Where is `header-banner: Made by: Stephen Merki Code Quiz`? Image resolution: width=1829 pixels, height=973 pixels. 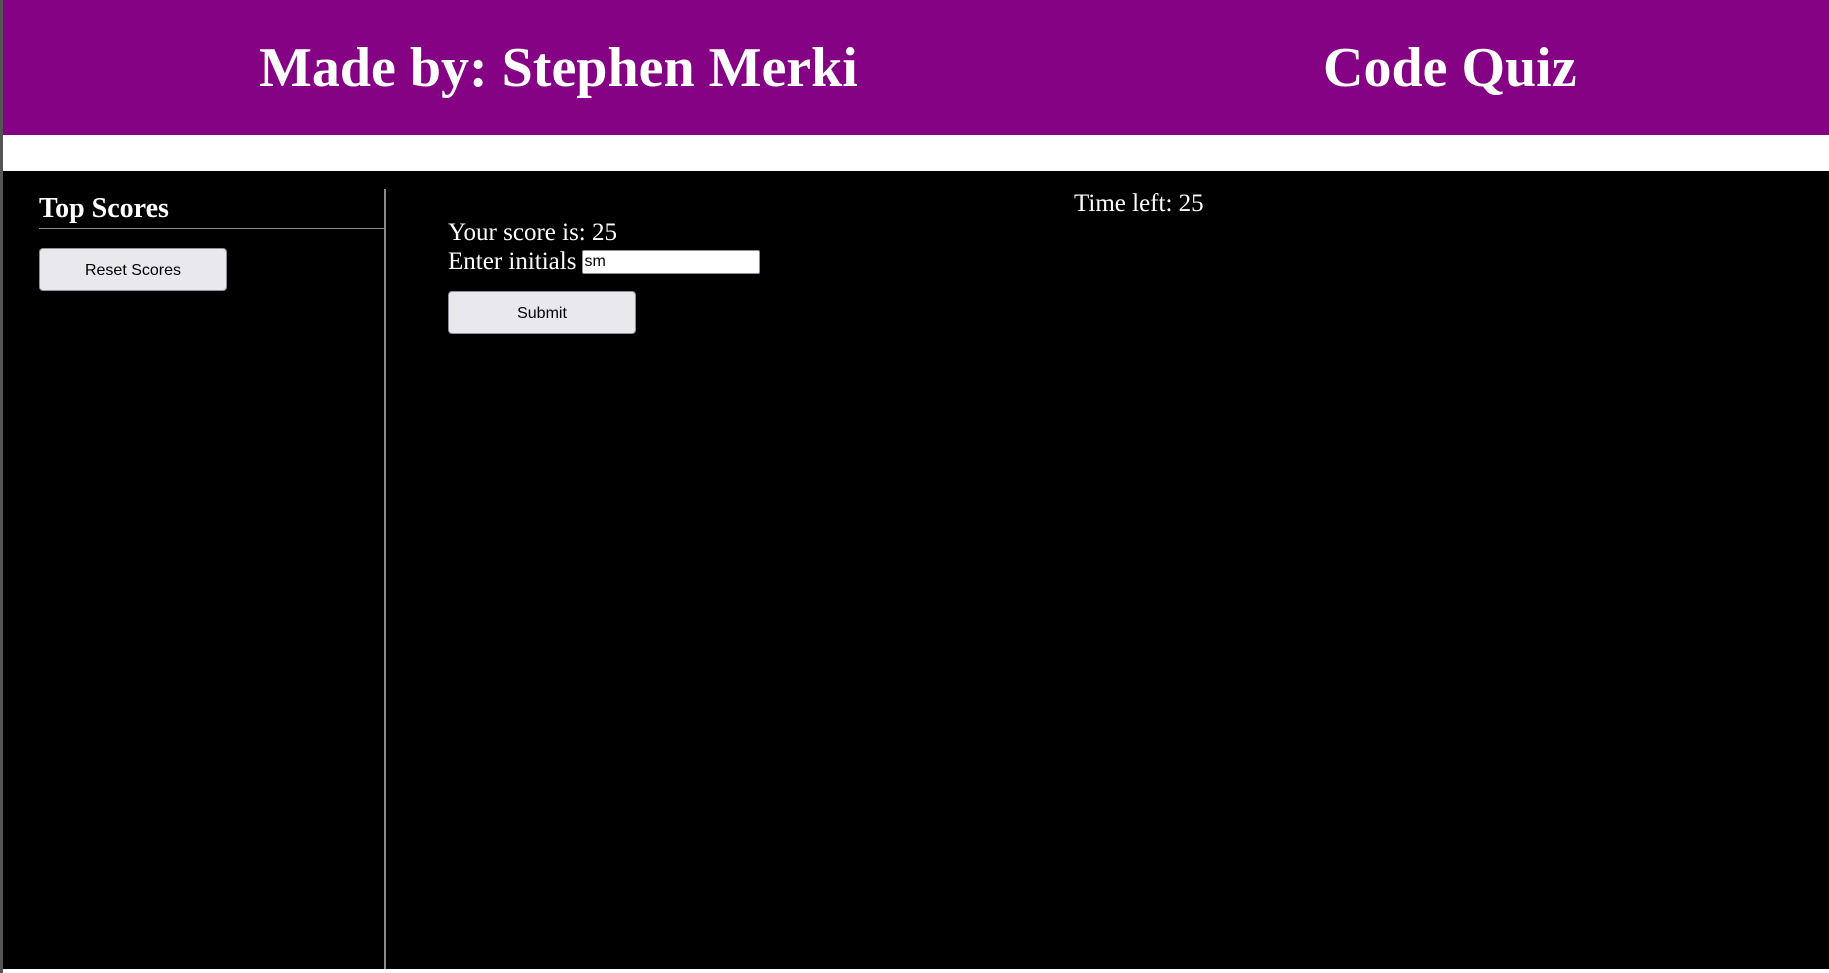
header-banner: Made by: Stephen Merki Code Quiz is located at coordinates (916, 67).